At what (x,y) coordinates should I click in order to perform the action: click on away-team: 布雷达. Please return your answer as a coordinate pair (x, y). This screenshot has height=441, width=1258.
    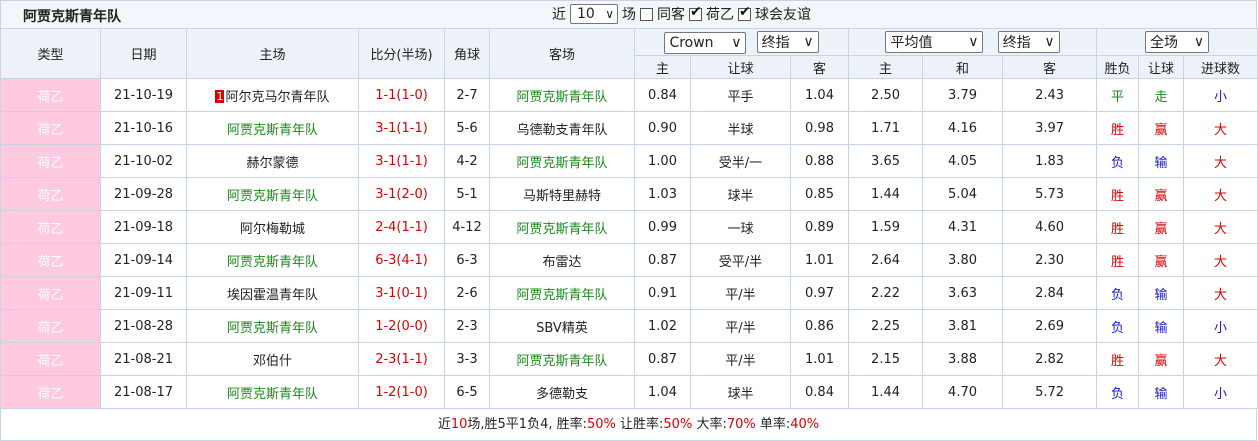
    Looking at the image, I should click on (562, 260).